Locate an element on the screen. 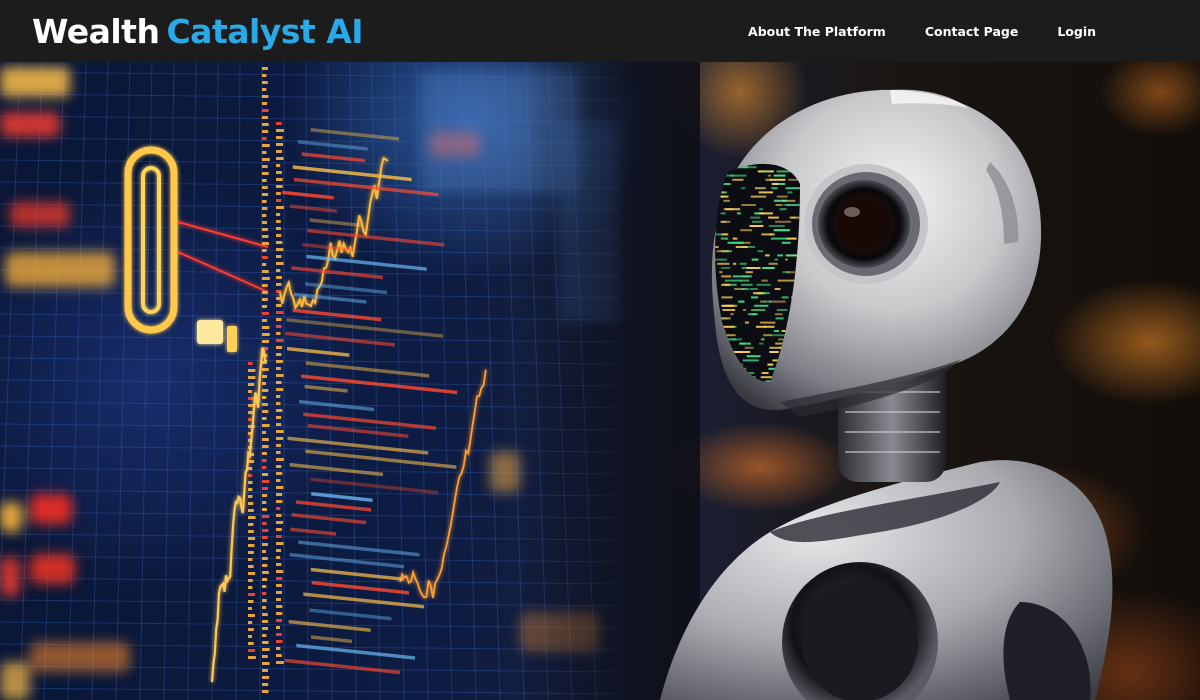 This screenshot has height=700, width=1200. main-nav: About The Platform Contact Page Login is located at coordinates (922, 31).